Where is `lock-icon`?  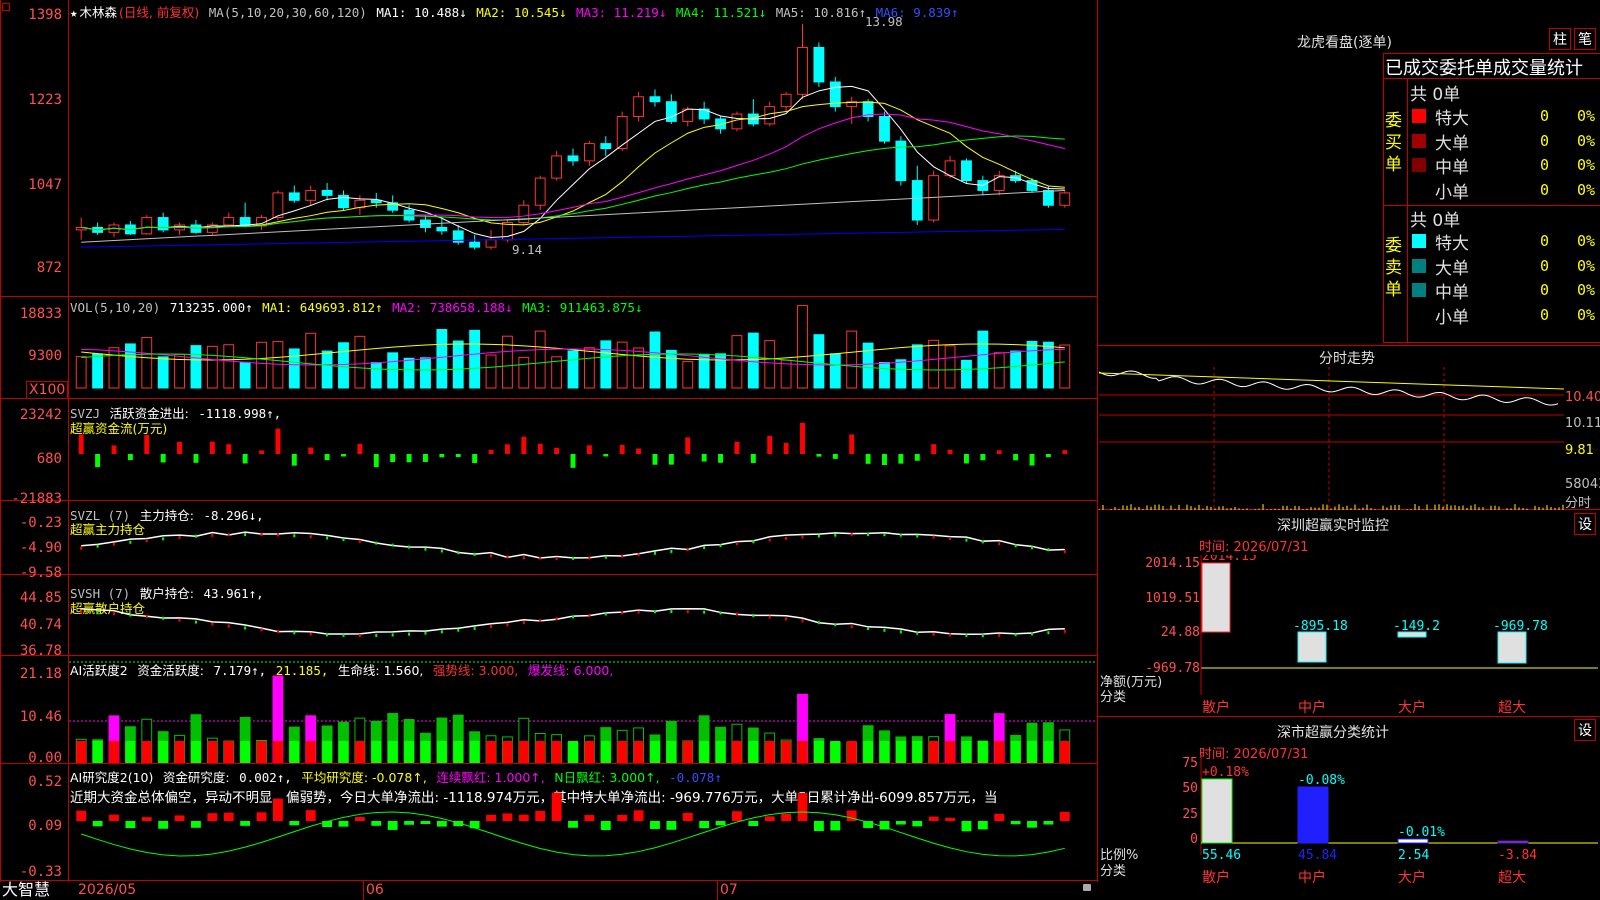 lock-icon is located at coordinates (1087, 887).